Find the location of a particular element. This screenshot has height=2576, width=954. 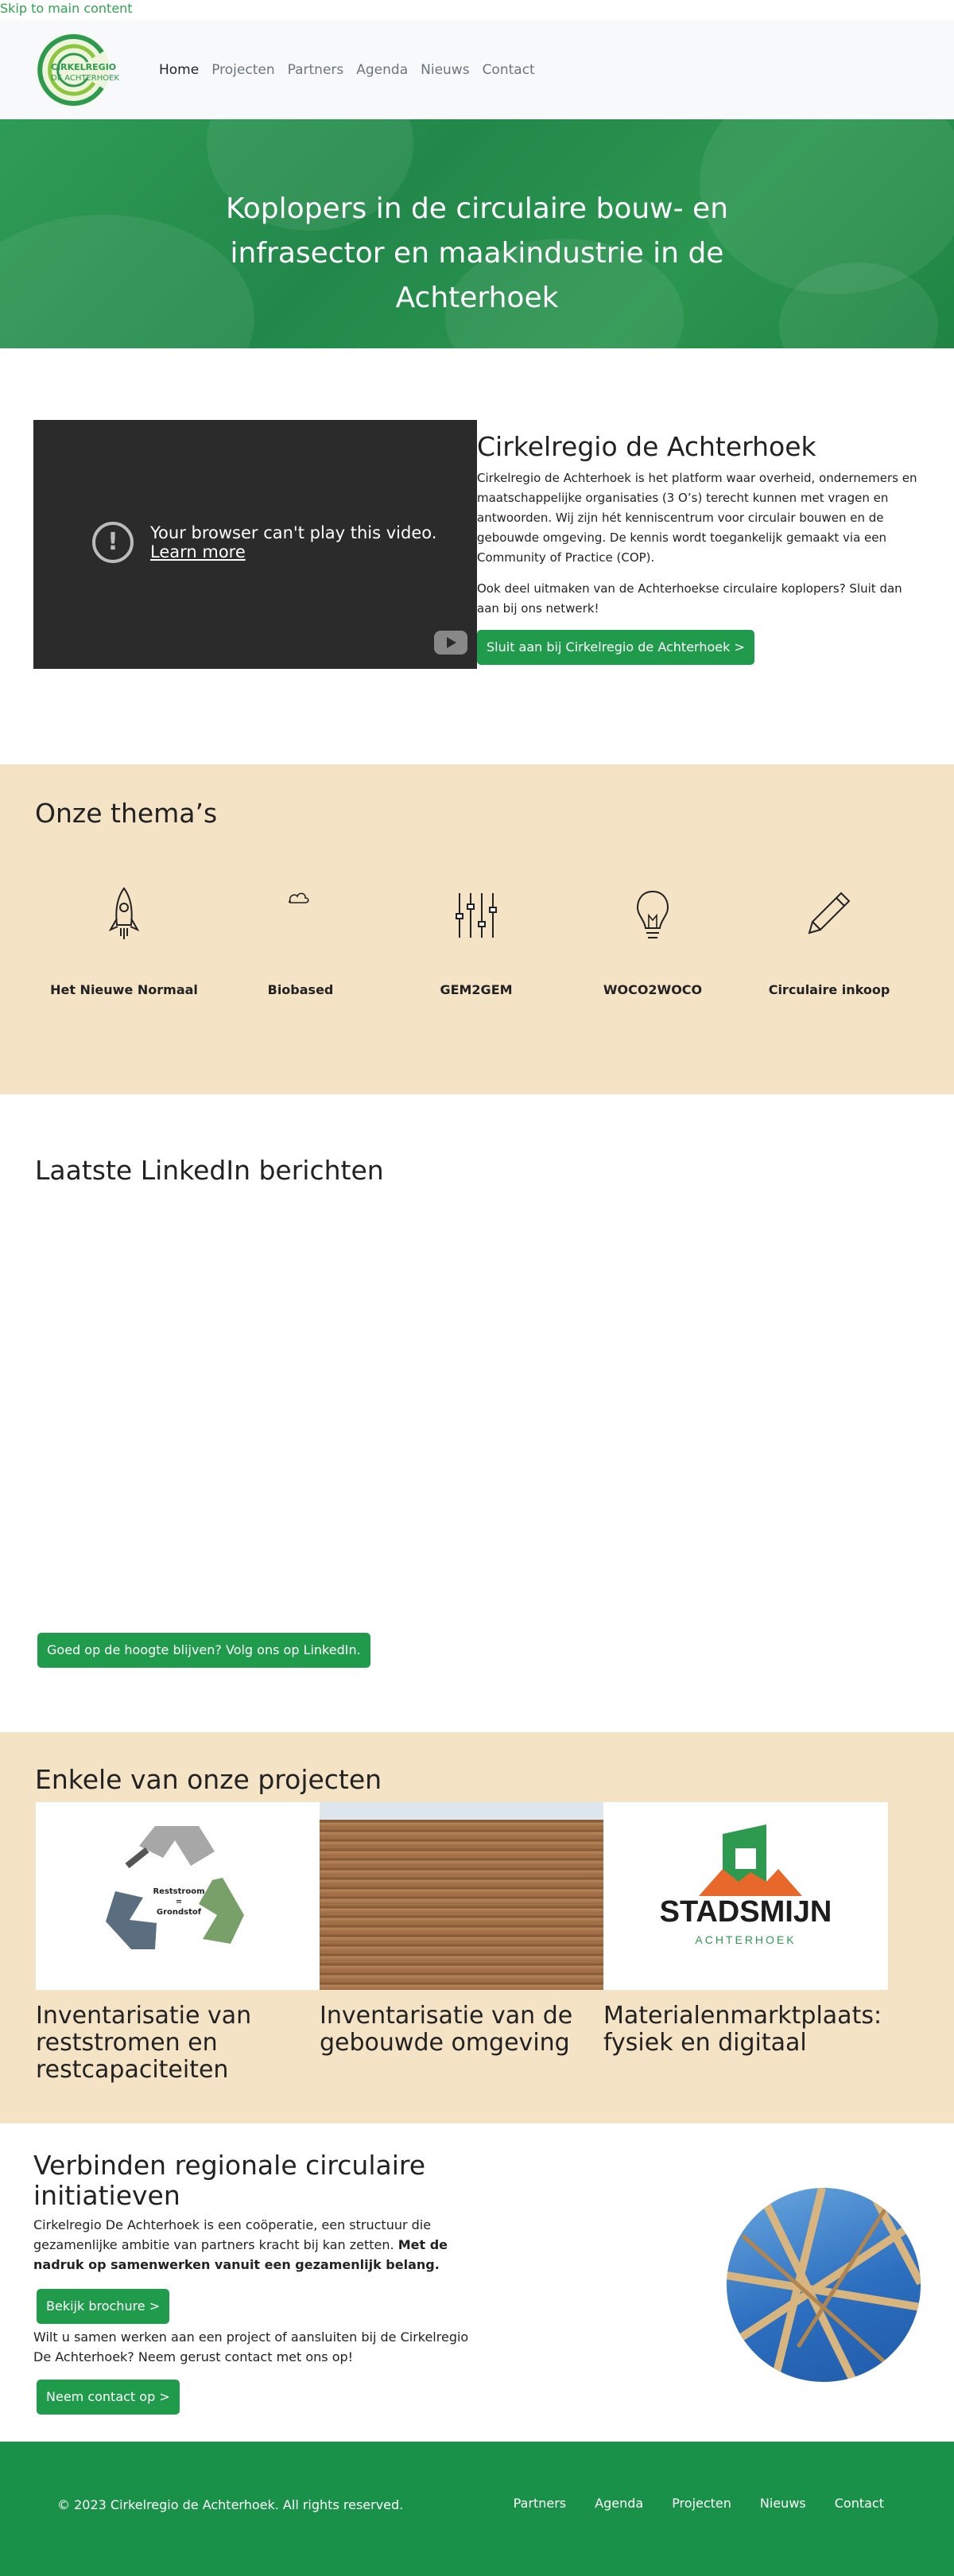

recycle-text-1: Reststroom is located at coordinates (178, 1891).